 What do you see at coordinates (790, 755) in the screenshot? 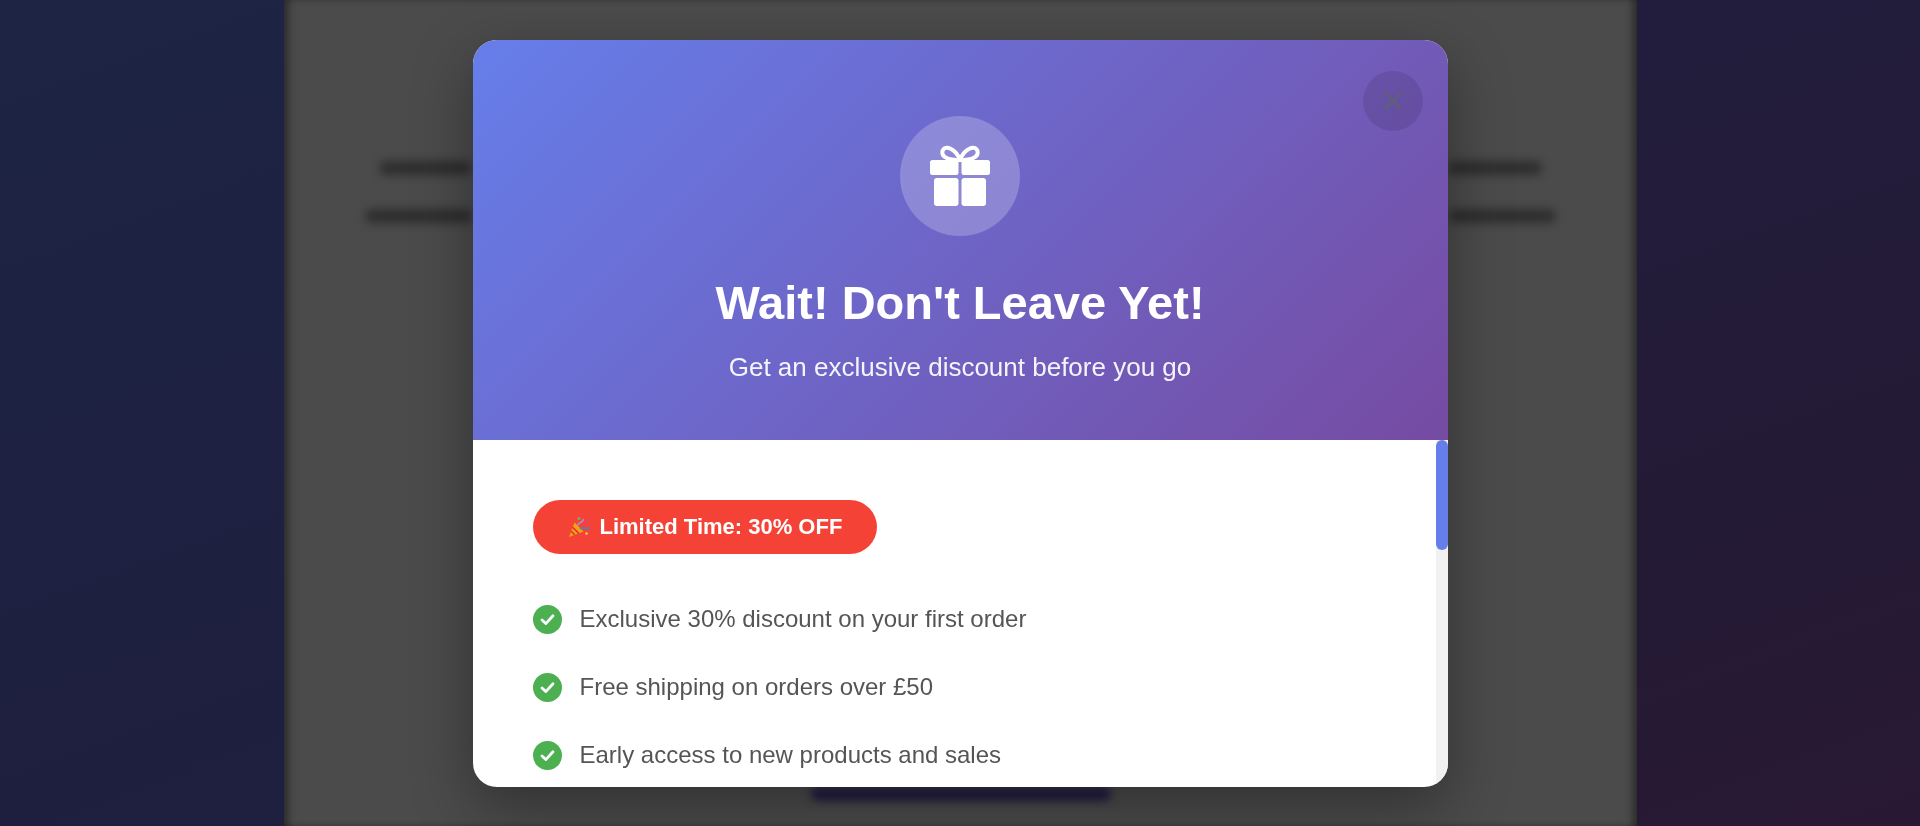
I see `benefit-text: Early access to new products and sales` at bounding box center [790, 755].